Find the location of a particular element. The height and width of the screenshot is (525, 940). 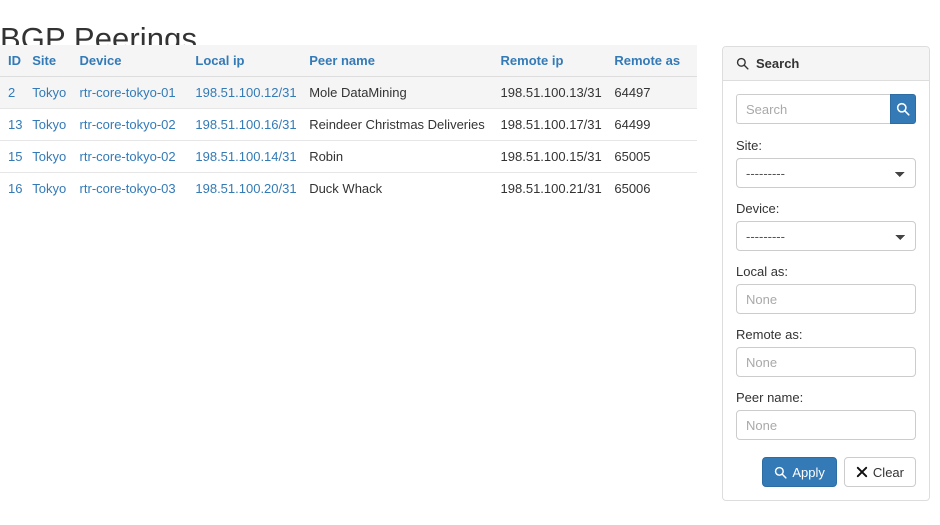

link-peering-id: 16 is located at coordinates (15, 188).